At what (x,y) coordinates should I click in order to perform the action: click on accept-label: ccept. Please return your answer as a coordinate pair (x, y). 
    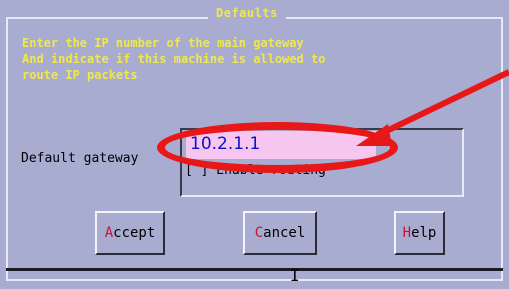
    Looking at the image, I should click on (134, 233).